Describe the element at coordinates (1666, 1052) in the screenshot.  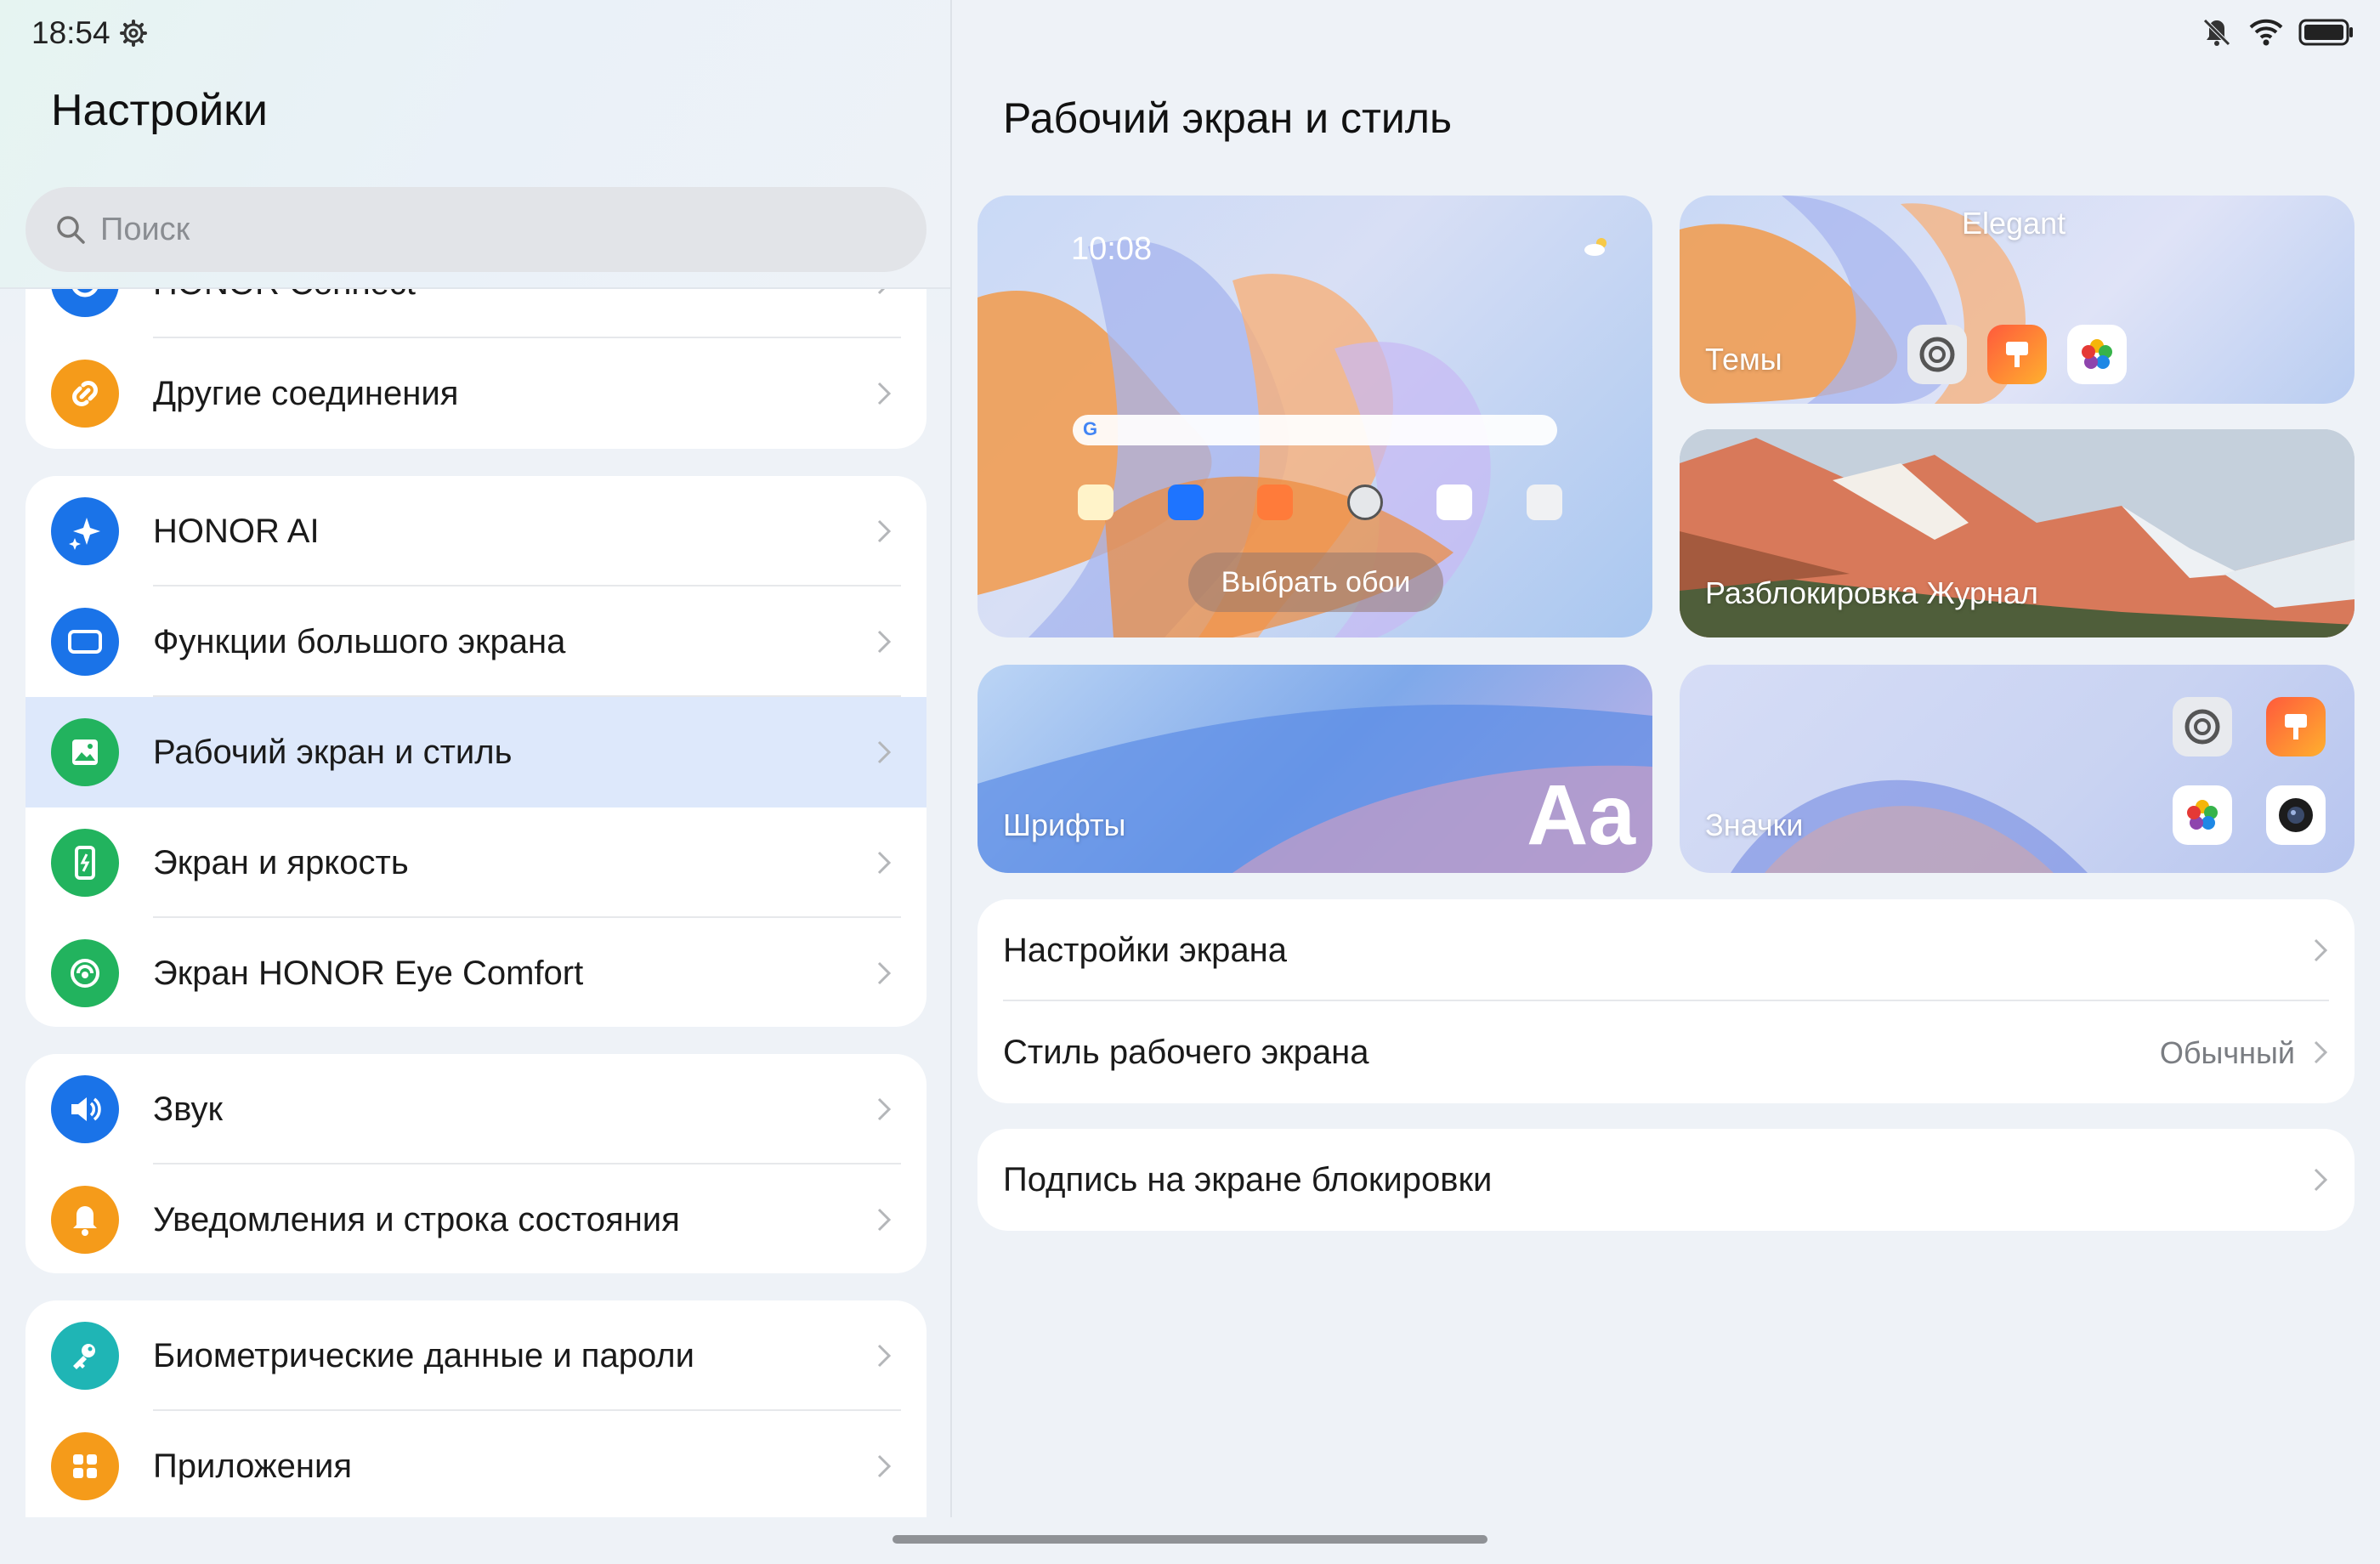
I see `home-screen-style-row: Стиль рабочего экрана Обычный` at that location.